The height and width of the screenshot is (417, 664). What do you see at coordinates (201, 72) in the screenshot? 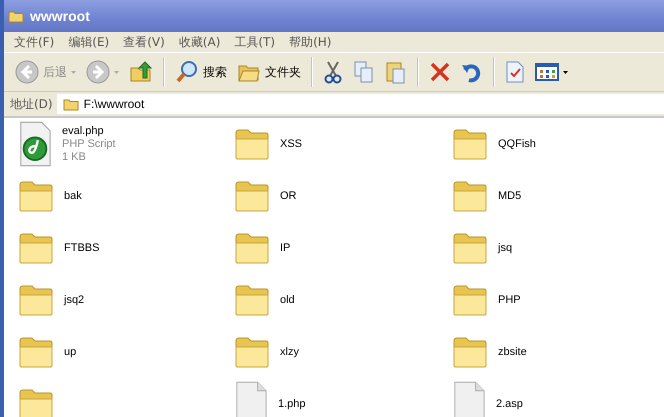
I see `search-button: 搜索` at bounding box center [201, 72].